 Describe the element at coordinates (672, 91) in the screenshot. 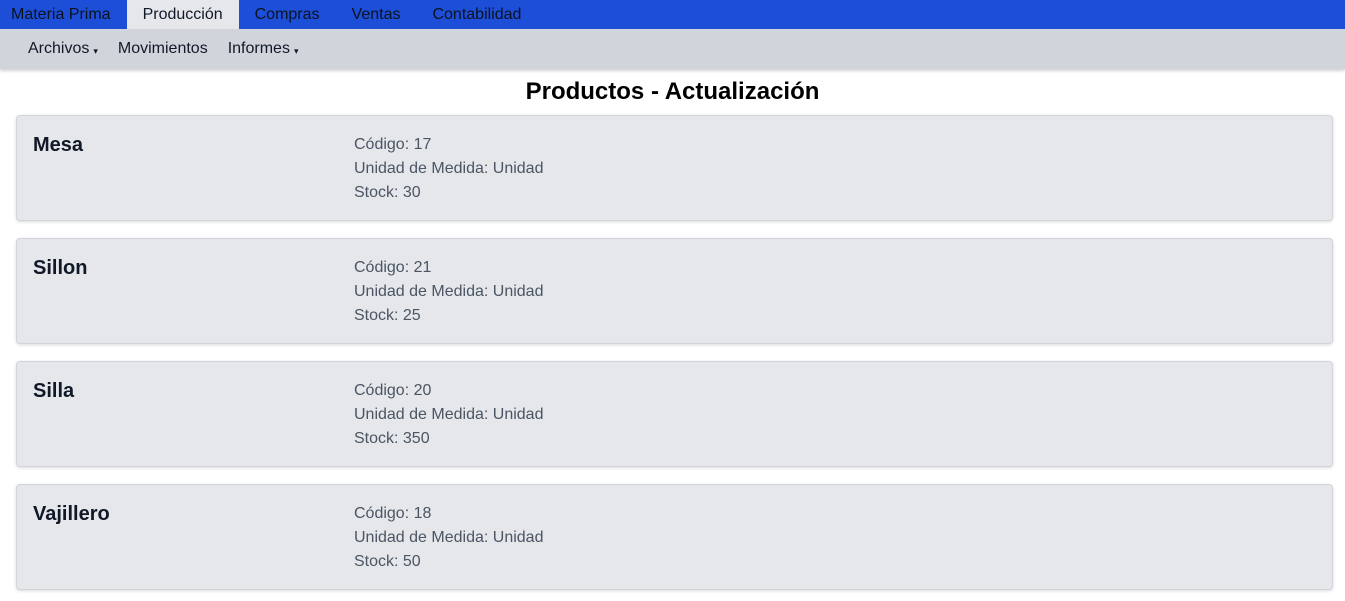

I see `page-title: Productos - Actualización` at that location.